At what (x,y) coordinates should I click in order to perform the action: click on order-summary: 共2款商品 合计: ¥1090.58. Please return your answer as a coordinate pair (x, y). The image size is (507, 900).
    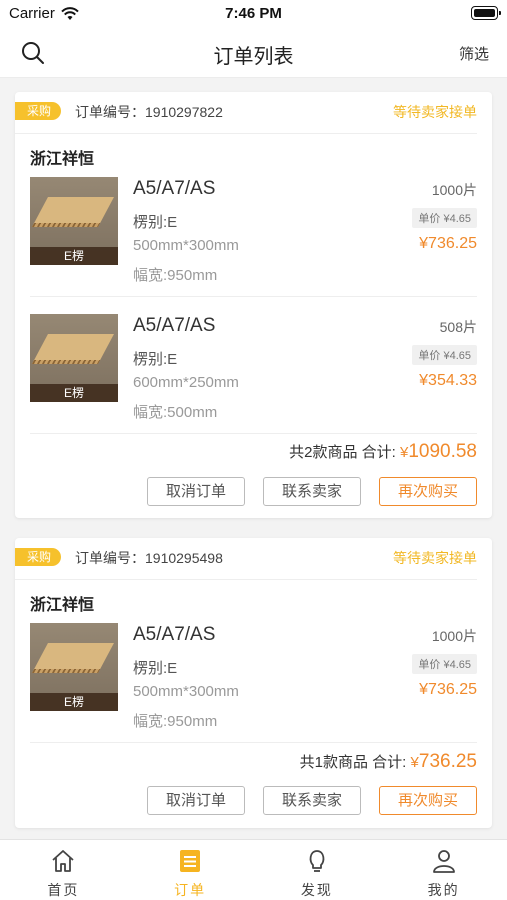
    Looking at the image, I should click on (383, 452).